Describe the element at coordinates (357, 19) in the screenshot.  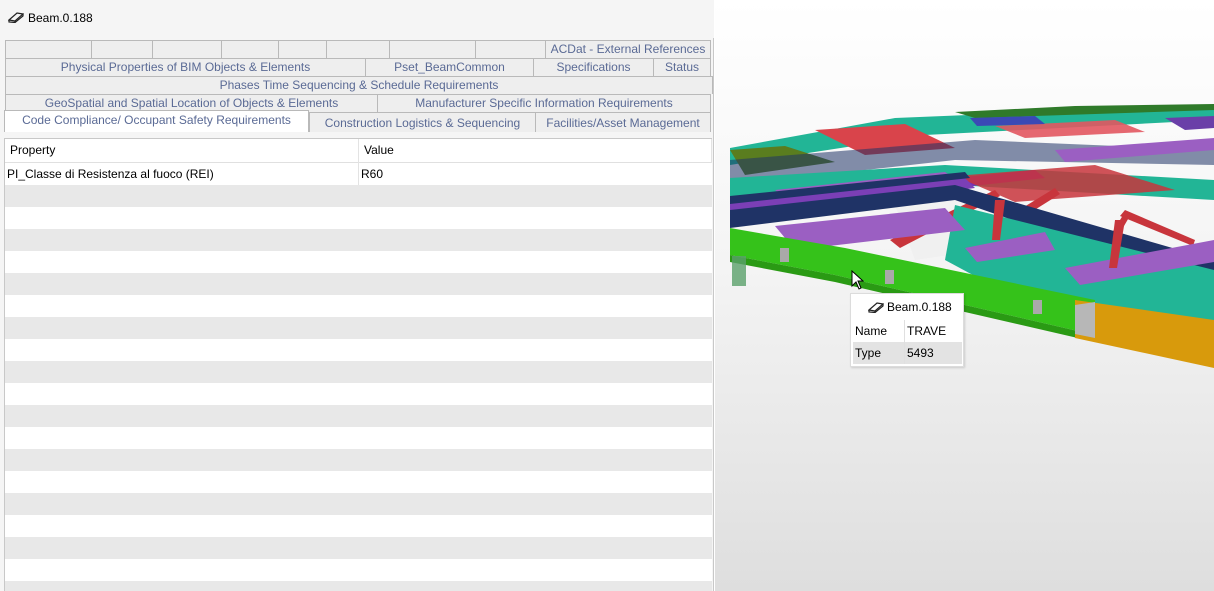
I see `panel-title-bar: Beam.0.188` at that location.